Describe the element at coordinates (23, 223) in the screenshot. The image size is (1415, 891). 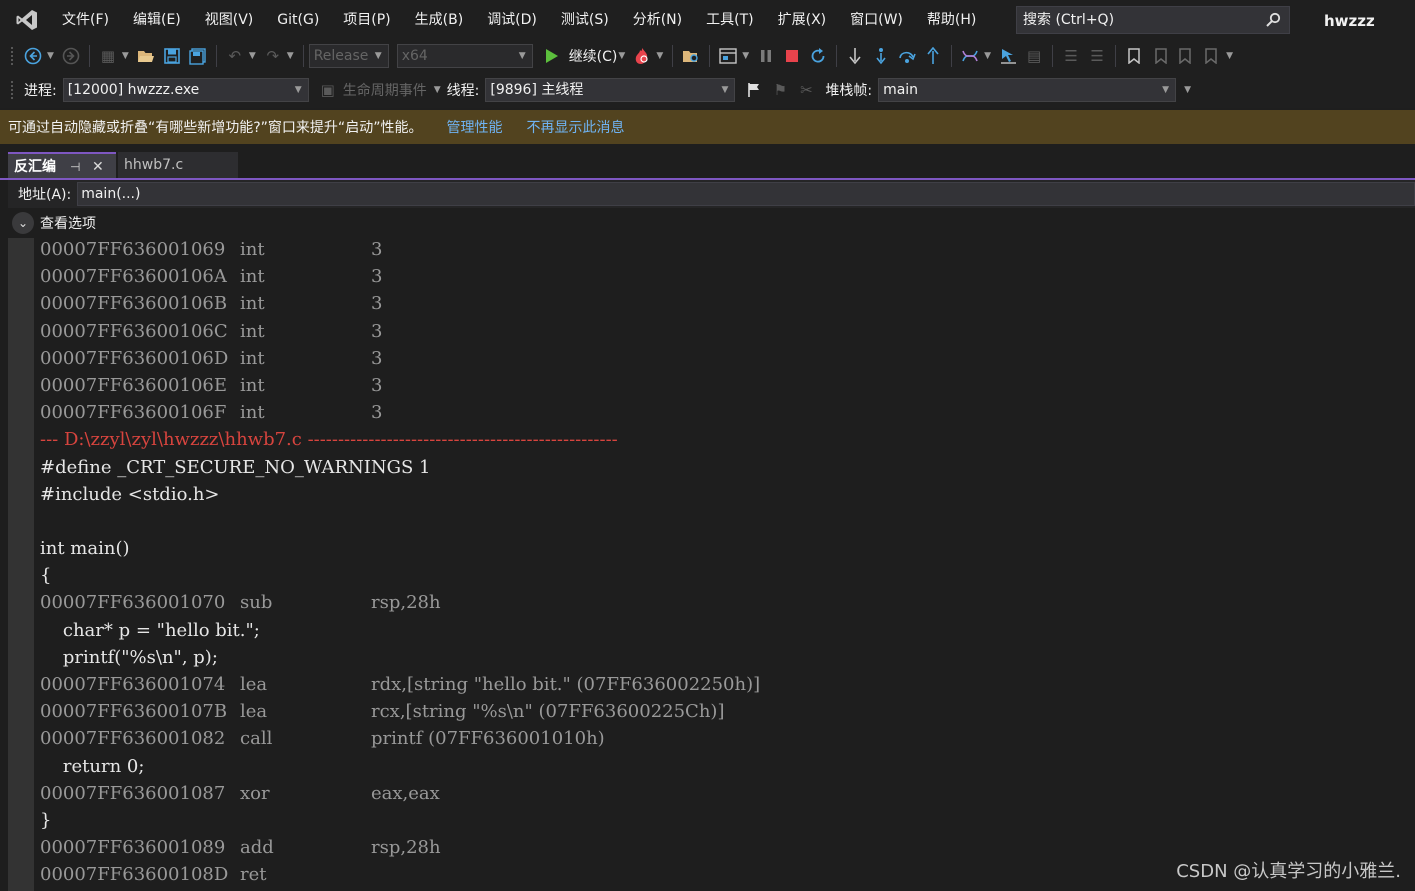
I see `chevron-down-icon: ⌄` at that location.